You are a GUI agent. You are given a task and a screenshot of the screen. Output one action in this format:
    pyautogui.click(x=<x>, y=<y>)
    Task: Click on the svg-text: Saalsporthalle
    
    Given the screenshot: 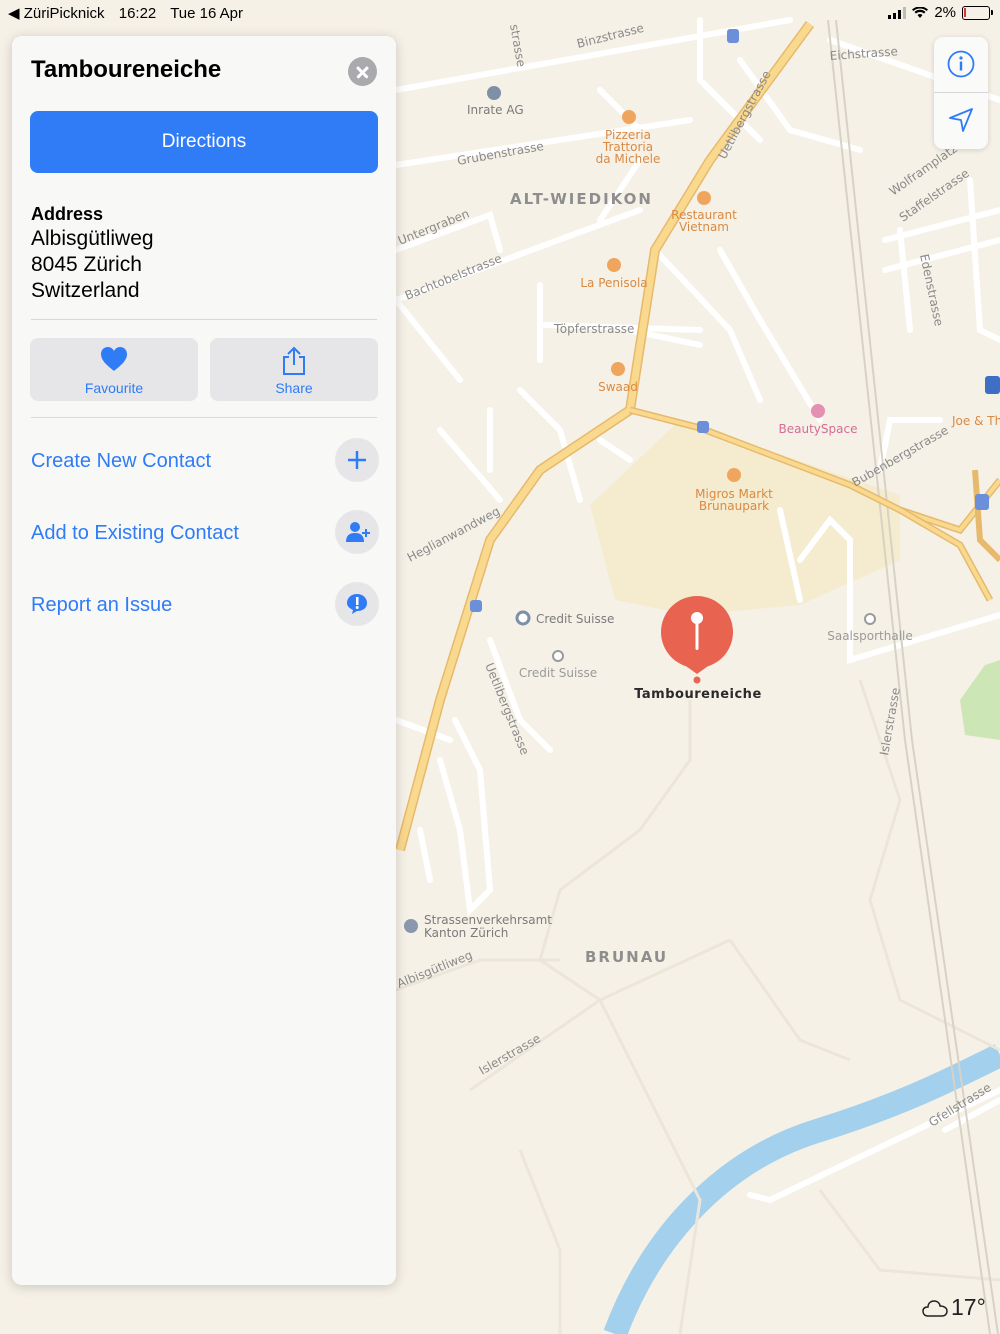 What is the action you would take?
    pyautogui.click(x=870, y=636)
    